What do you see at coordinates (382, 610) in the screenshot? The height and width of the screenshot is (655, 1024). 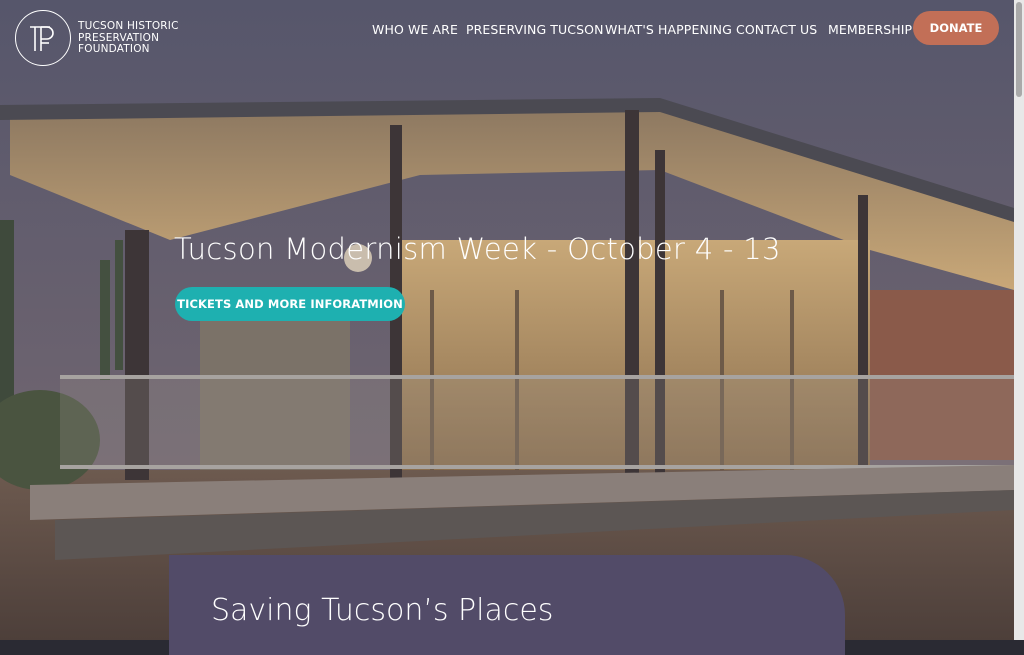 I see `section-title: Saving Tucson’s Places` at bounding box center [382, 610].